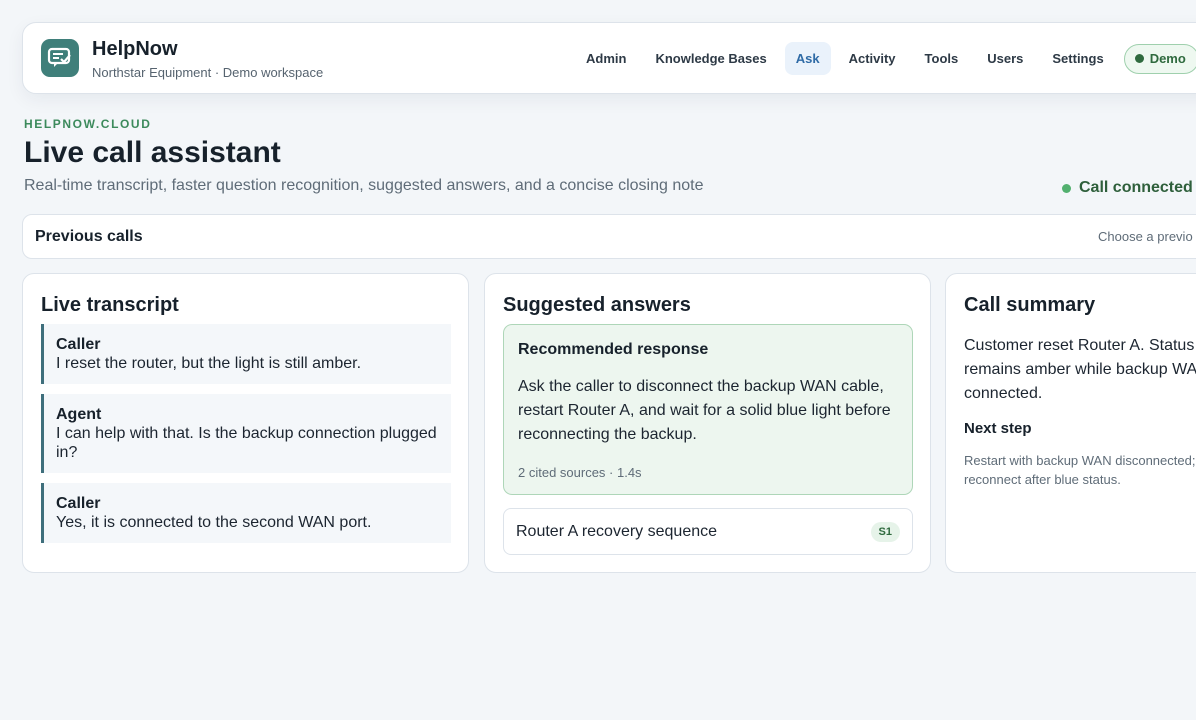 Image resolution: width=1196 pixels, height=720 pixels. Describe the element at coordinates (942, 58) in the screenshot. I see `nav-item-tools: Tools` at that location.